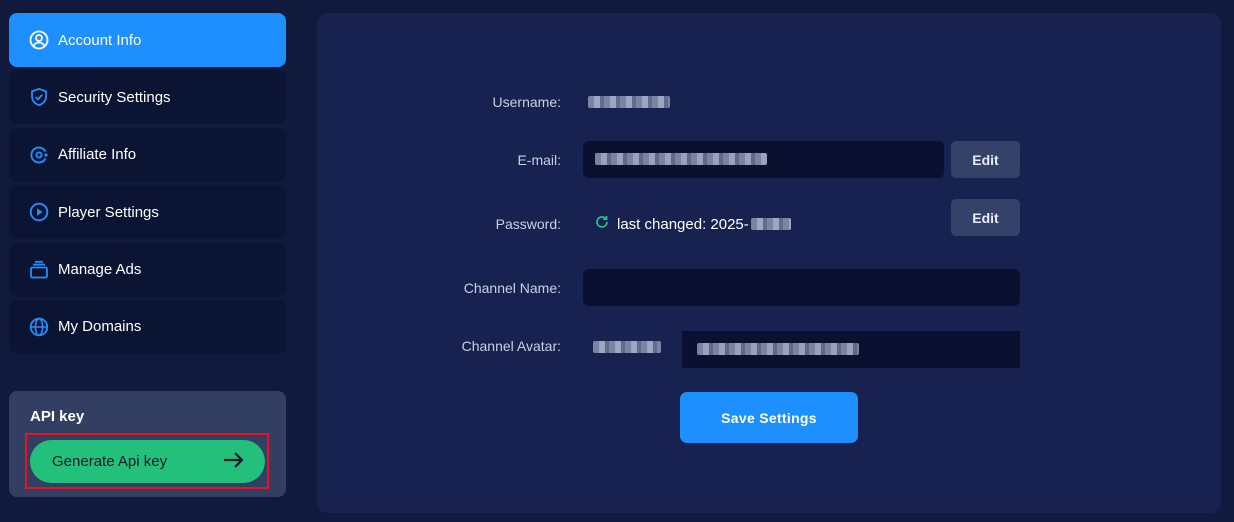  Describe the element at coordinates (57, 416) in the screenshot. I see `api-key-title: API key` at that location.